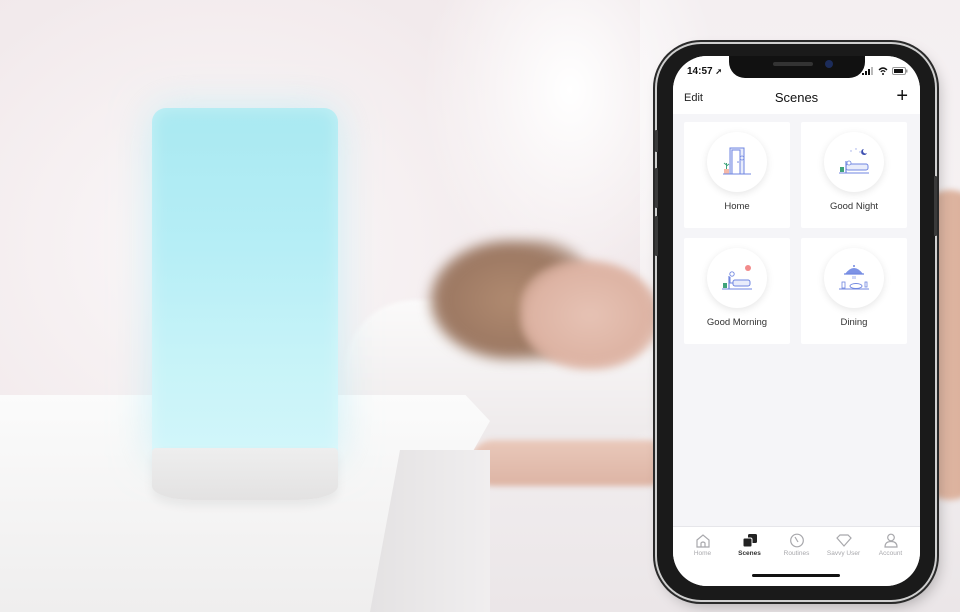 The width and height of the screenshot is (960, 612). I want to click on navigation-bar: Edit Scenes +, so click(796, 98).